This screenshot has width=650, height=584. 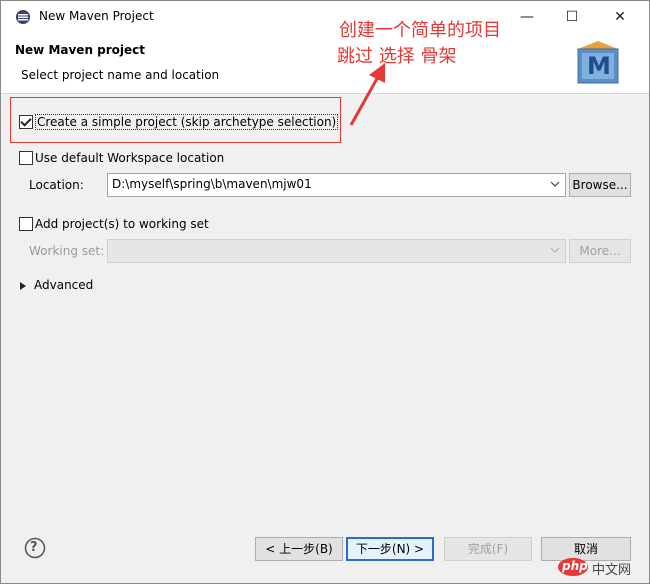 What do you see at coordinates (488, 549) in the screenshot?
I see `finish-button: 完成(F)` at bounding box center [488, 549].